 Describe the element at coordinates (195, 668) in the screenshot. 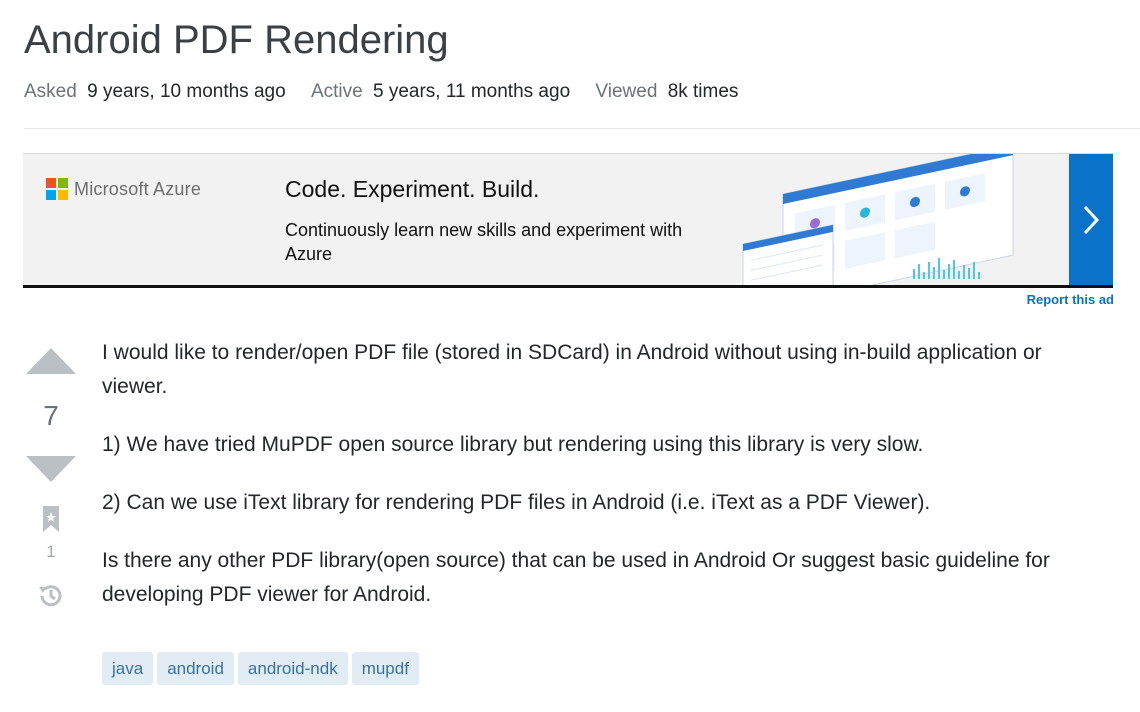

I see `tag-android: android` at that location.